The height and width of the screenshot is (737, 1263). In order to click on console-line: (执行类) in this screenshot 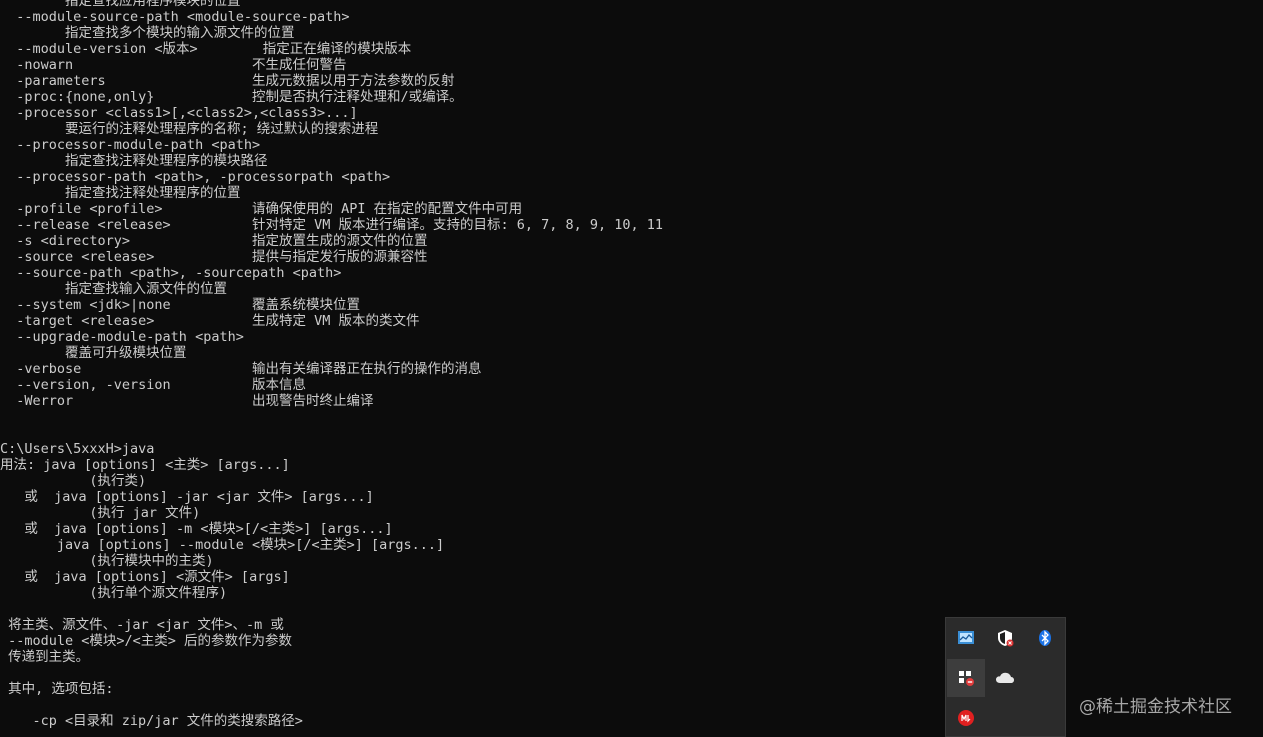, I will do `click(73, 481)`.